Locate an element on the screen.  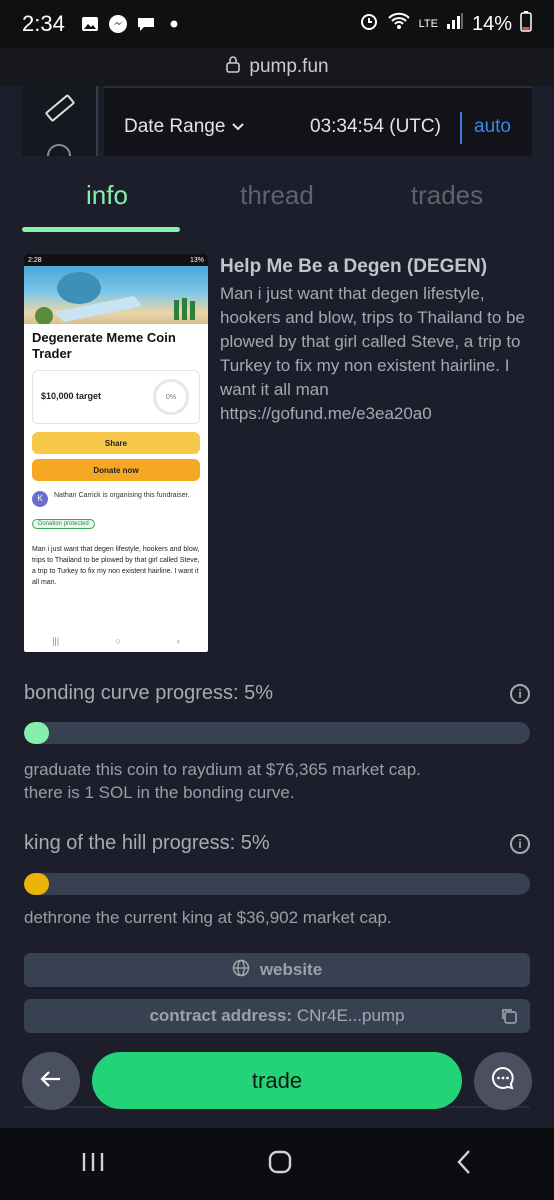
separator is located at coordinates (461, 128).